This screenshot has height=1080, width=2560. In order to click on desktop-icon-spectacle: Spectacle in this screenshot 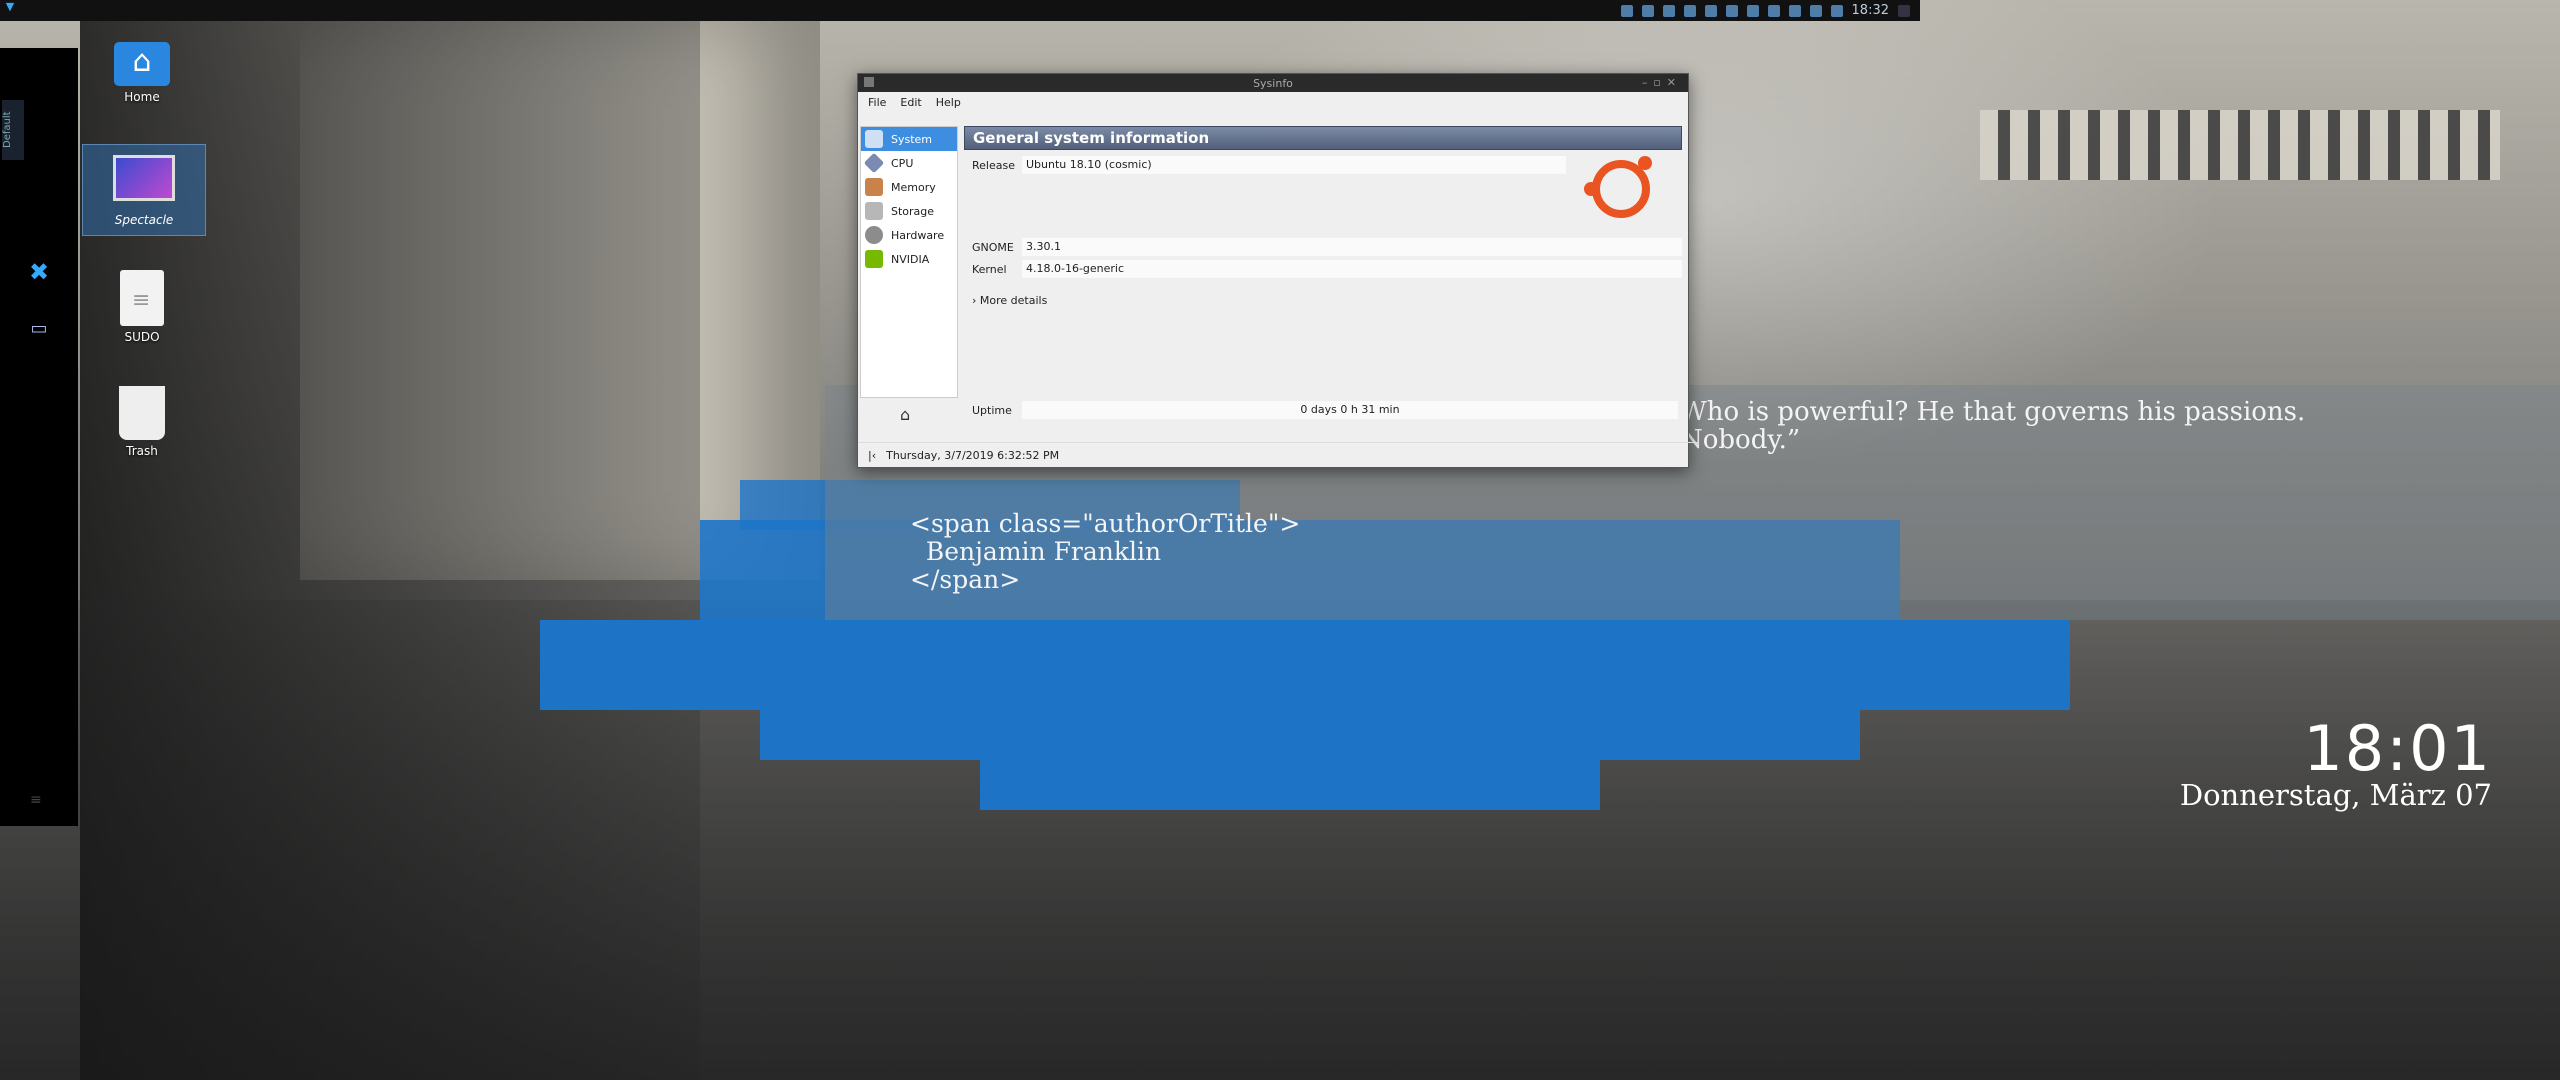, I will do `click(144, 190)`.